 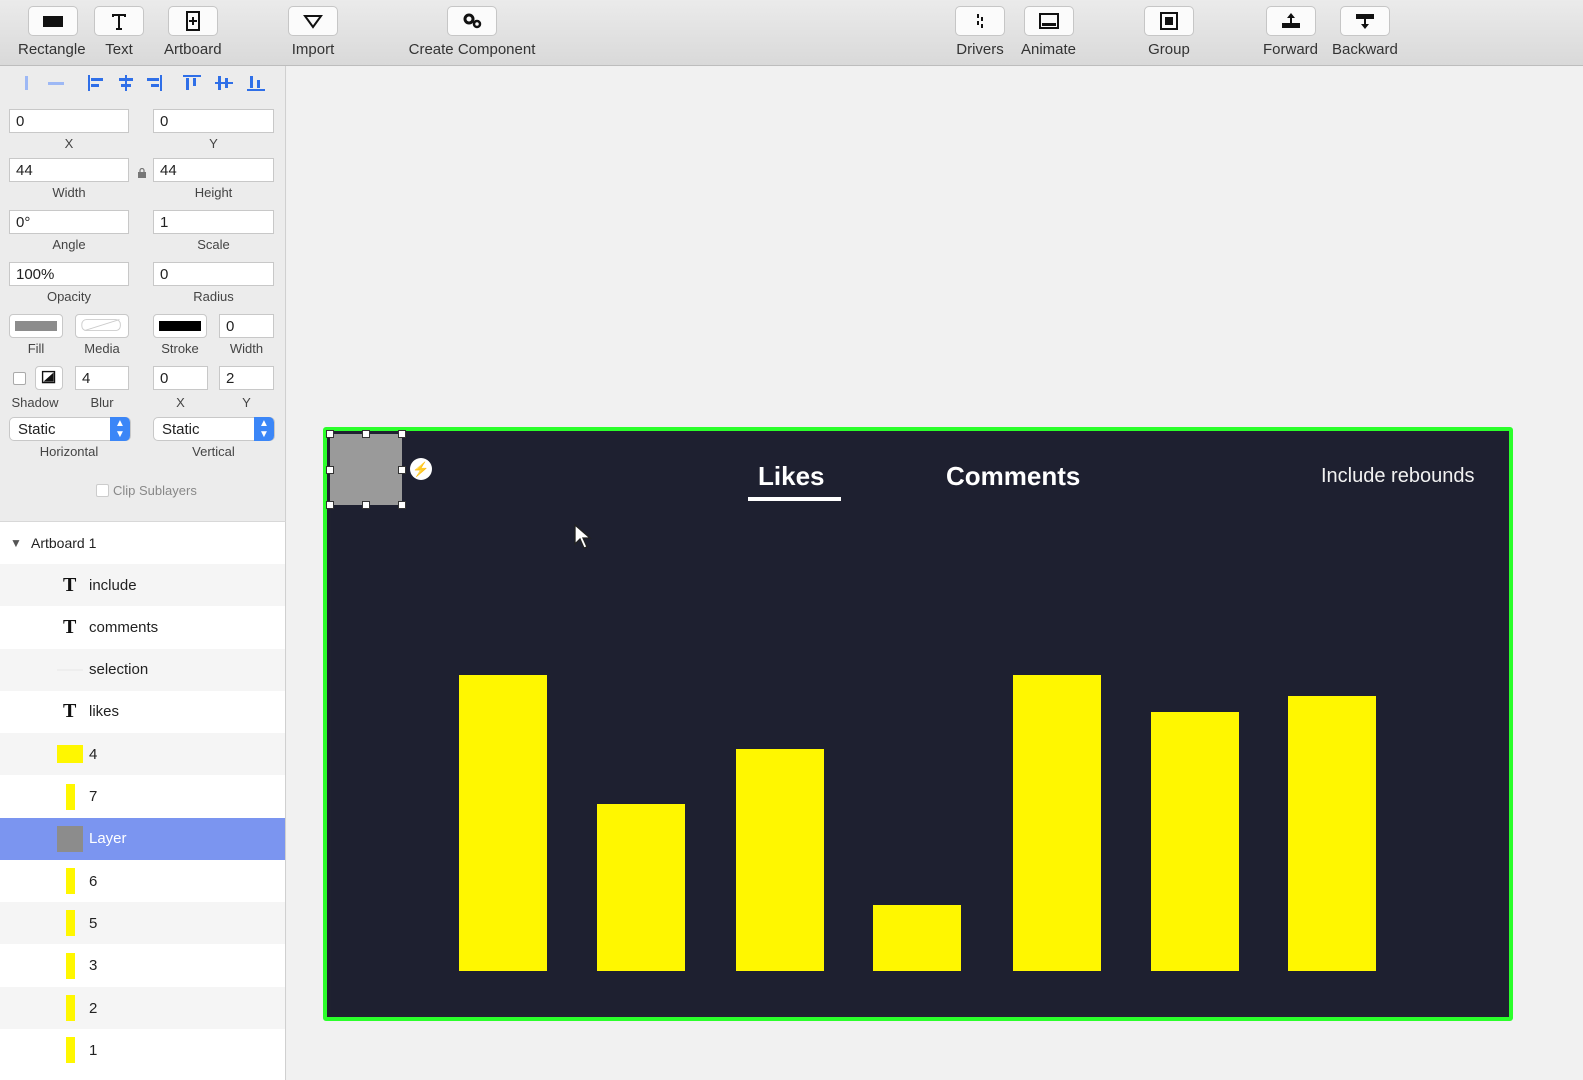 What do you see at coordinates (142, 966) in the screenshot?
I see `layer-row-3: 3` at bounding box center [142, 966].